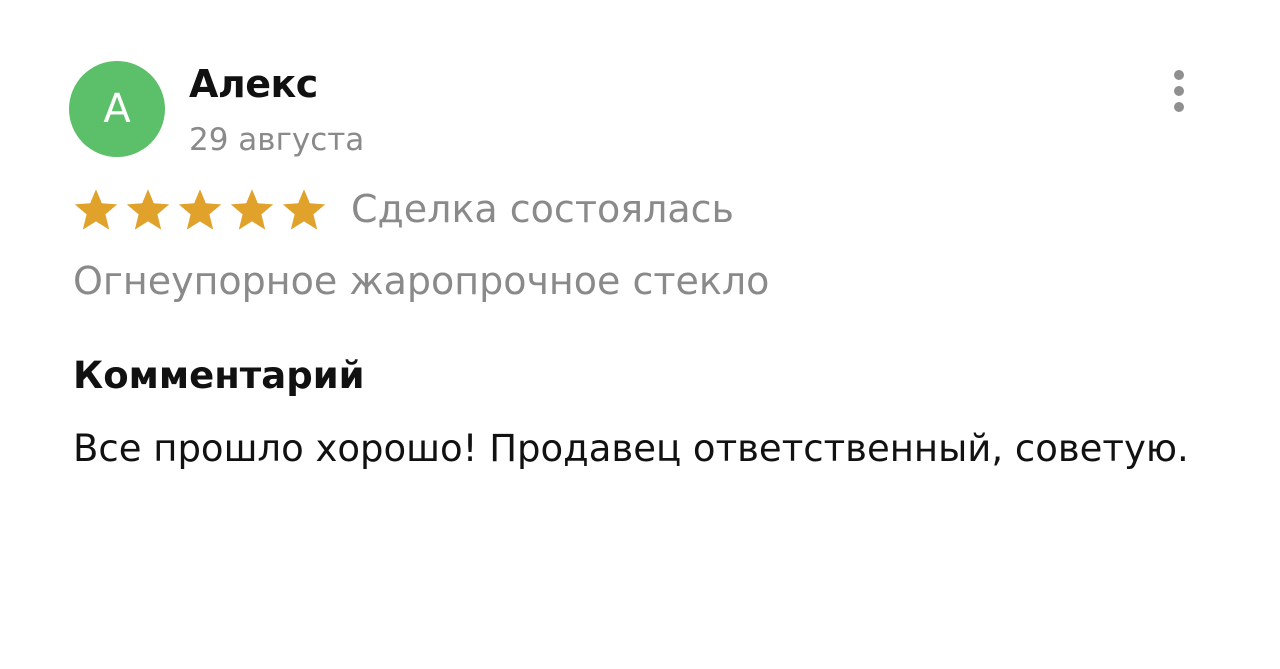 Image resolution: width=1280 pixels, height=669 pixels. Describe the element at coordinates (219, 375) in the screenshot. I see `comment-heading: Комментарий` at that location.